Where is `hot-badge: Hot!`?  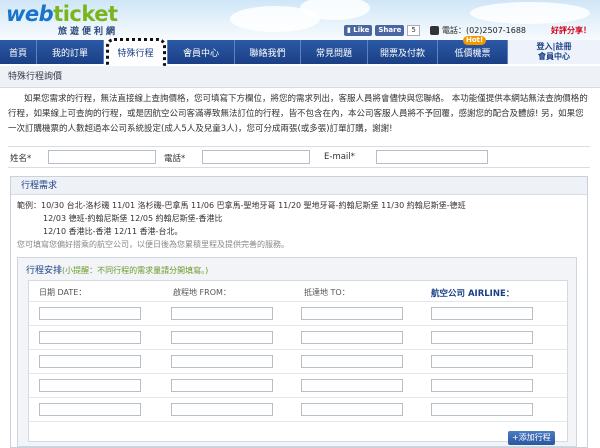
hot-badge: Hot! is located at coordinates (475, 40).